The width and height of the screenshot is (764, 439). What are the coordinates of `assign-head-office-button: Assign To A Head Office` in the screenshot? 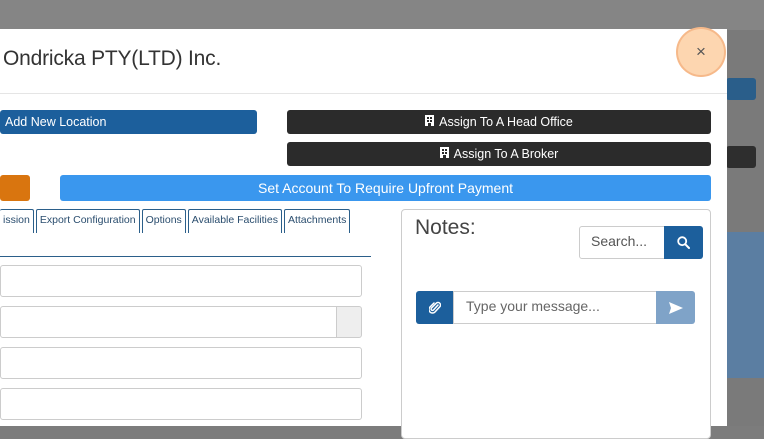 It's located at (499, 122).